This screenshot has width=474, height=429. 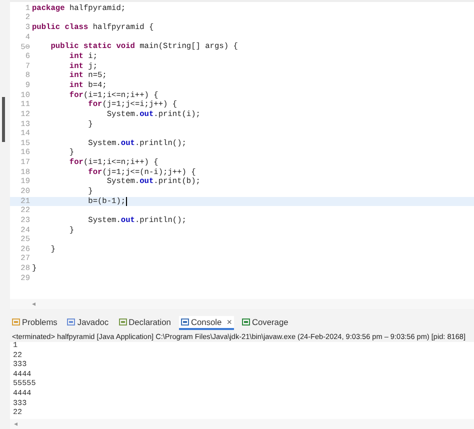 I want to click on panel-tab: Javadoc, so click(x=88, y=323).